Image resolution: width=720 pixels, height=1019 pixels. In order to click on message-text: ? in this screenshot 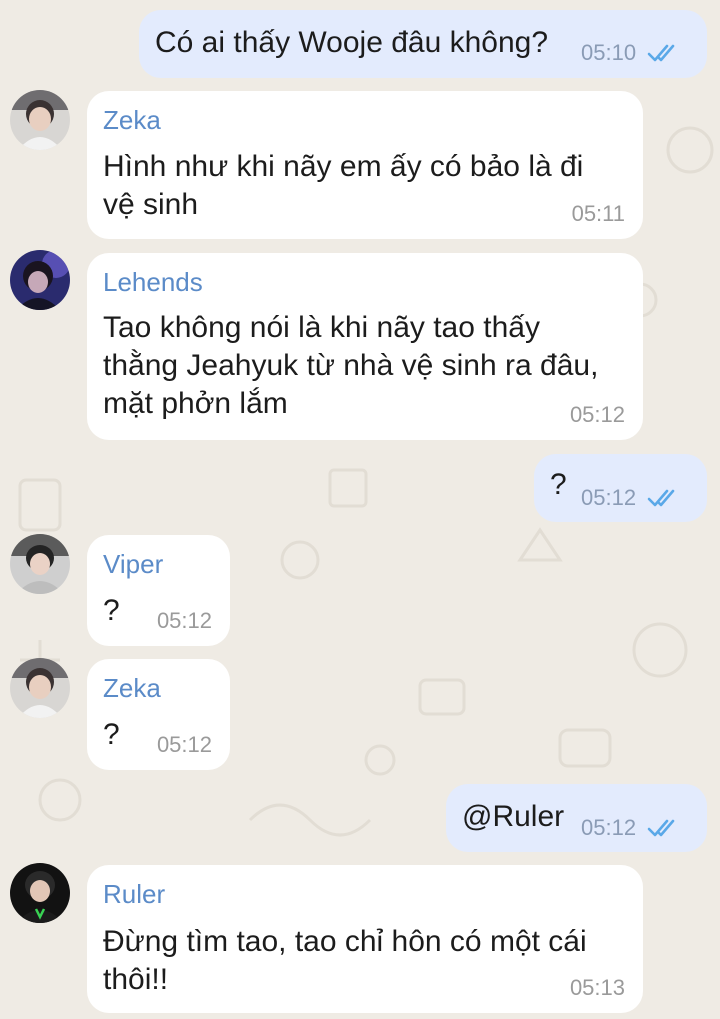, I will do `click(558, 484)`.